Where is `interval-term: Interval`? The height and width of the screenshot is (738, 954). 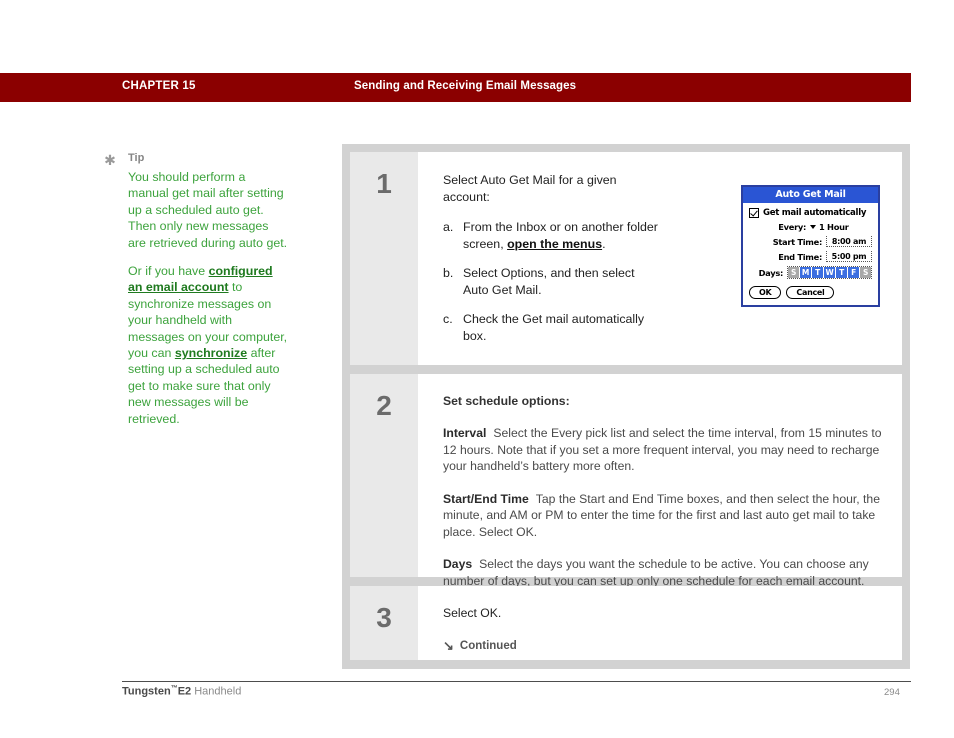
interval-term: Interval is located at coordinates (465, 433).